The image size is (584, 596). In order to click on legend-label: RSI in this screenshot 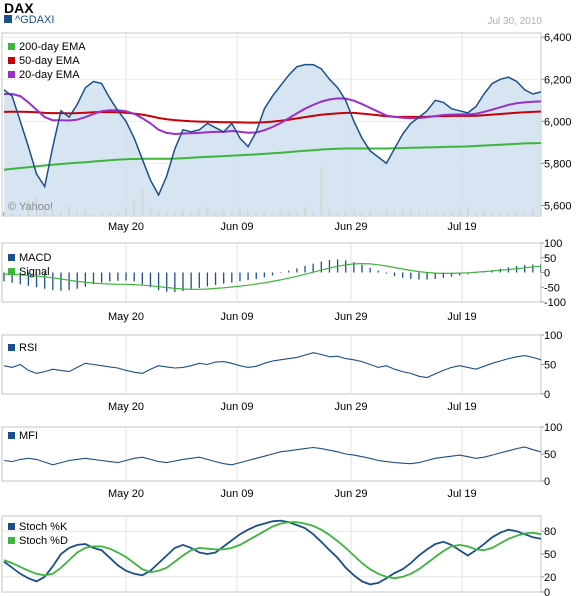, I will do `click(28, 348)`.